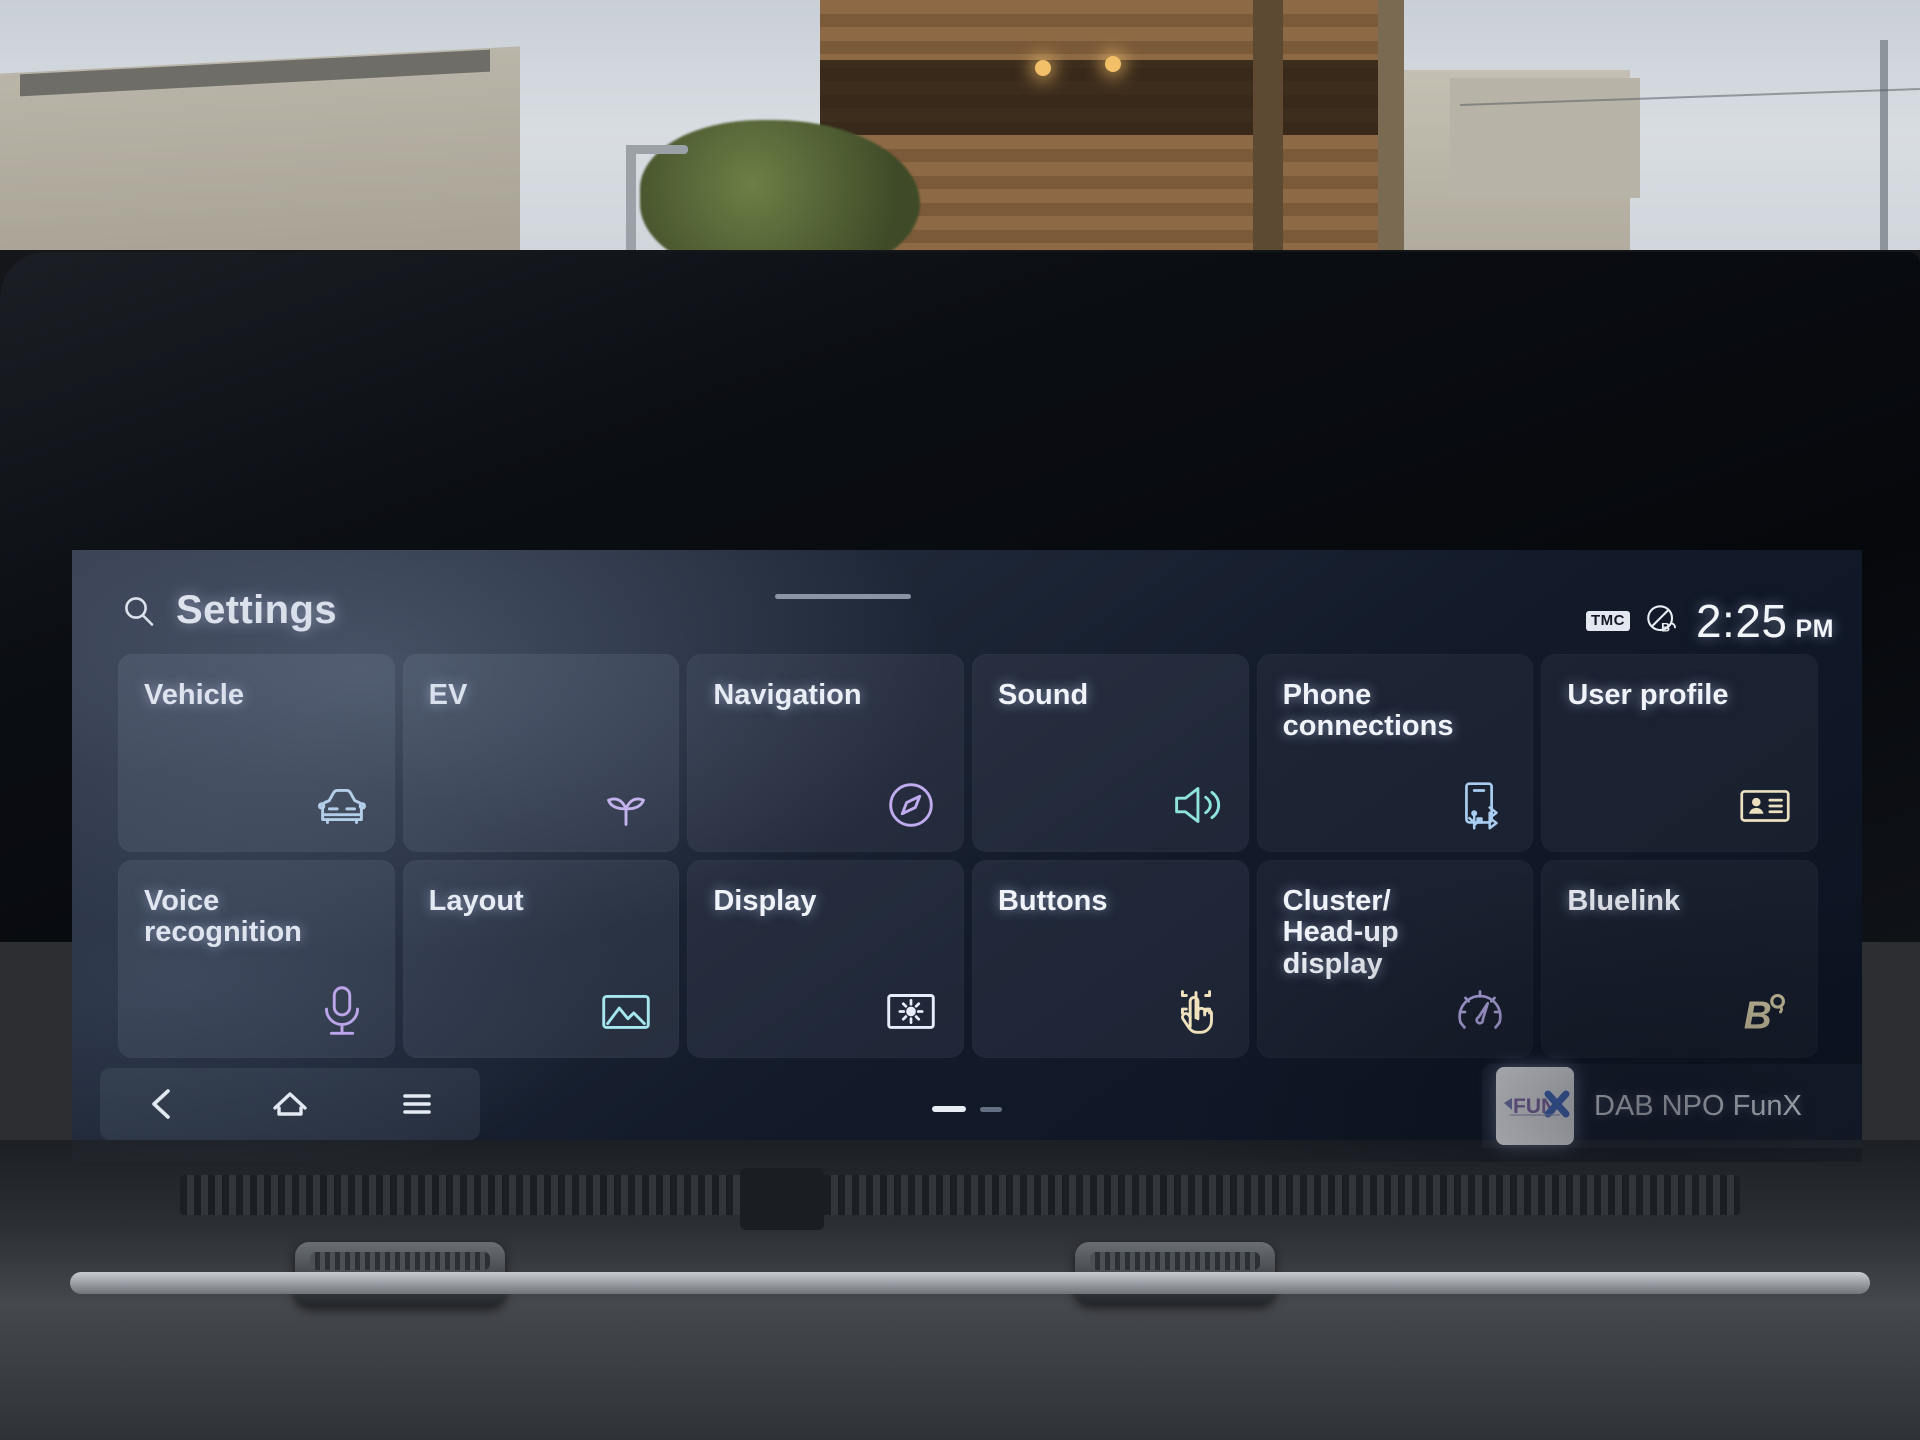 This screenshot has width=1920, height=1440. I want to click on tile-cluster-head-up-display: Cluster/ Head-up display, so click(1395, 959).